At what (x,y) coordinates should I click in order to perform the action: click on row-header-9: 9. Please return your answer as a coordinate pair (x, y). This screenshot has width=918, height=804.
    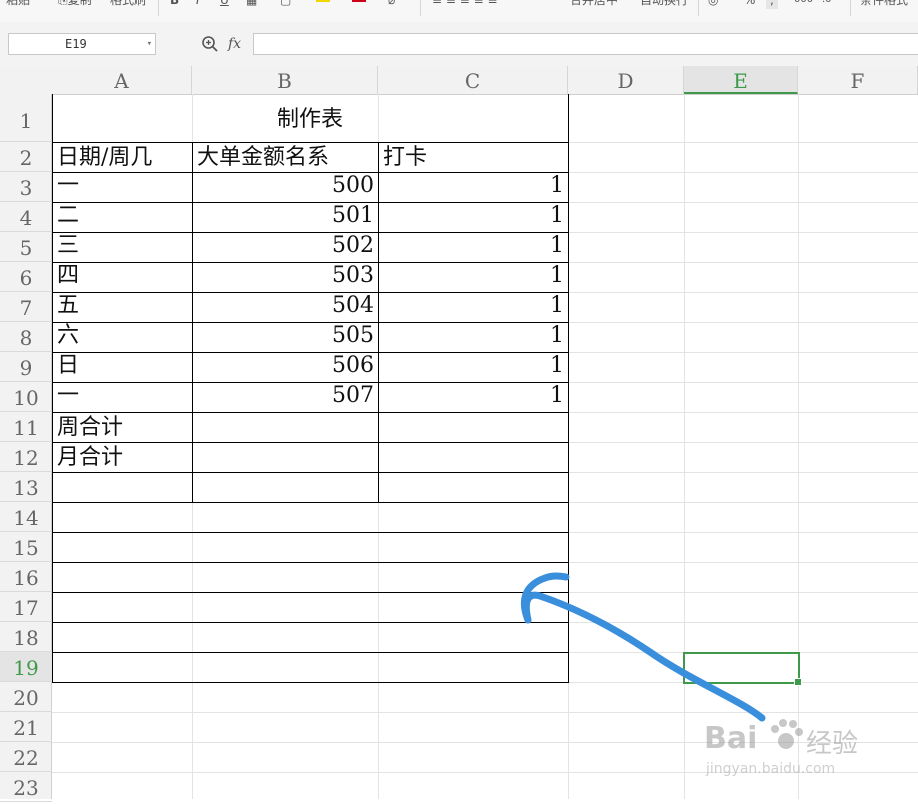
    Looking at the image, I should click on (26, 367).